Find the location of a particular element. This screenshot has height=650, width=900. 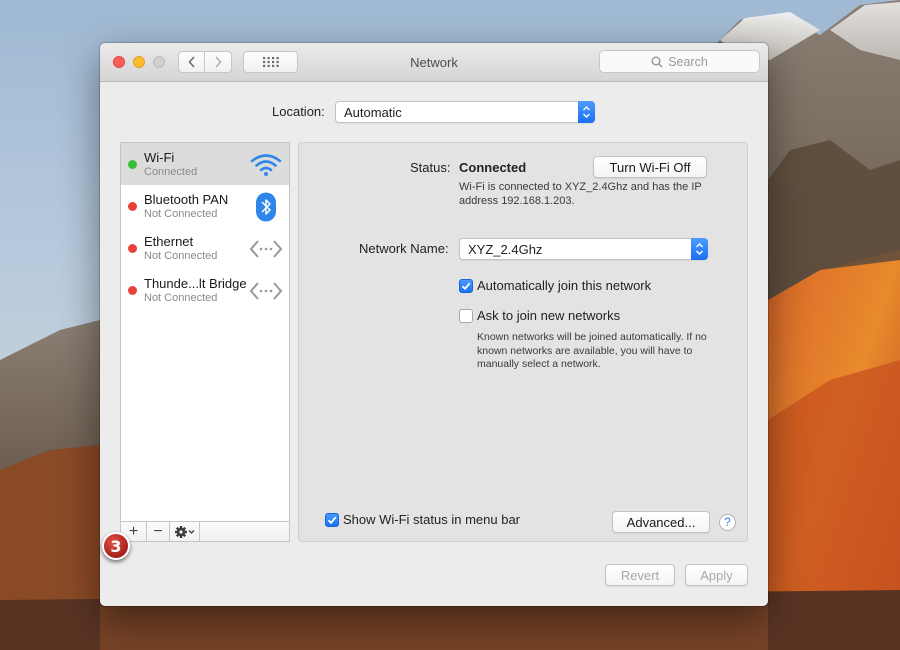

network-name-popup: XYZ_2.4Ghz is located at coordinates (583, 249).